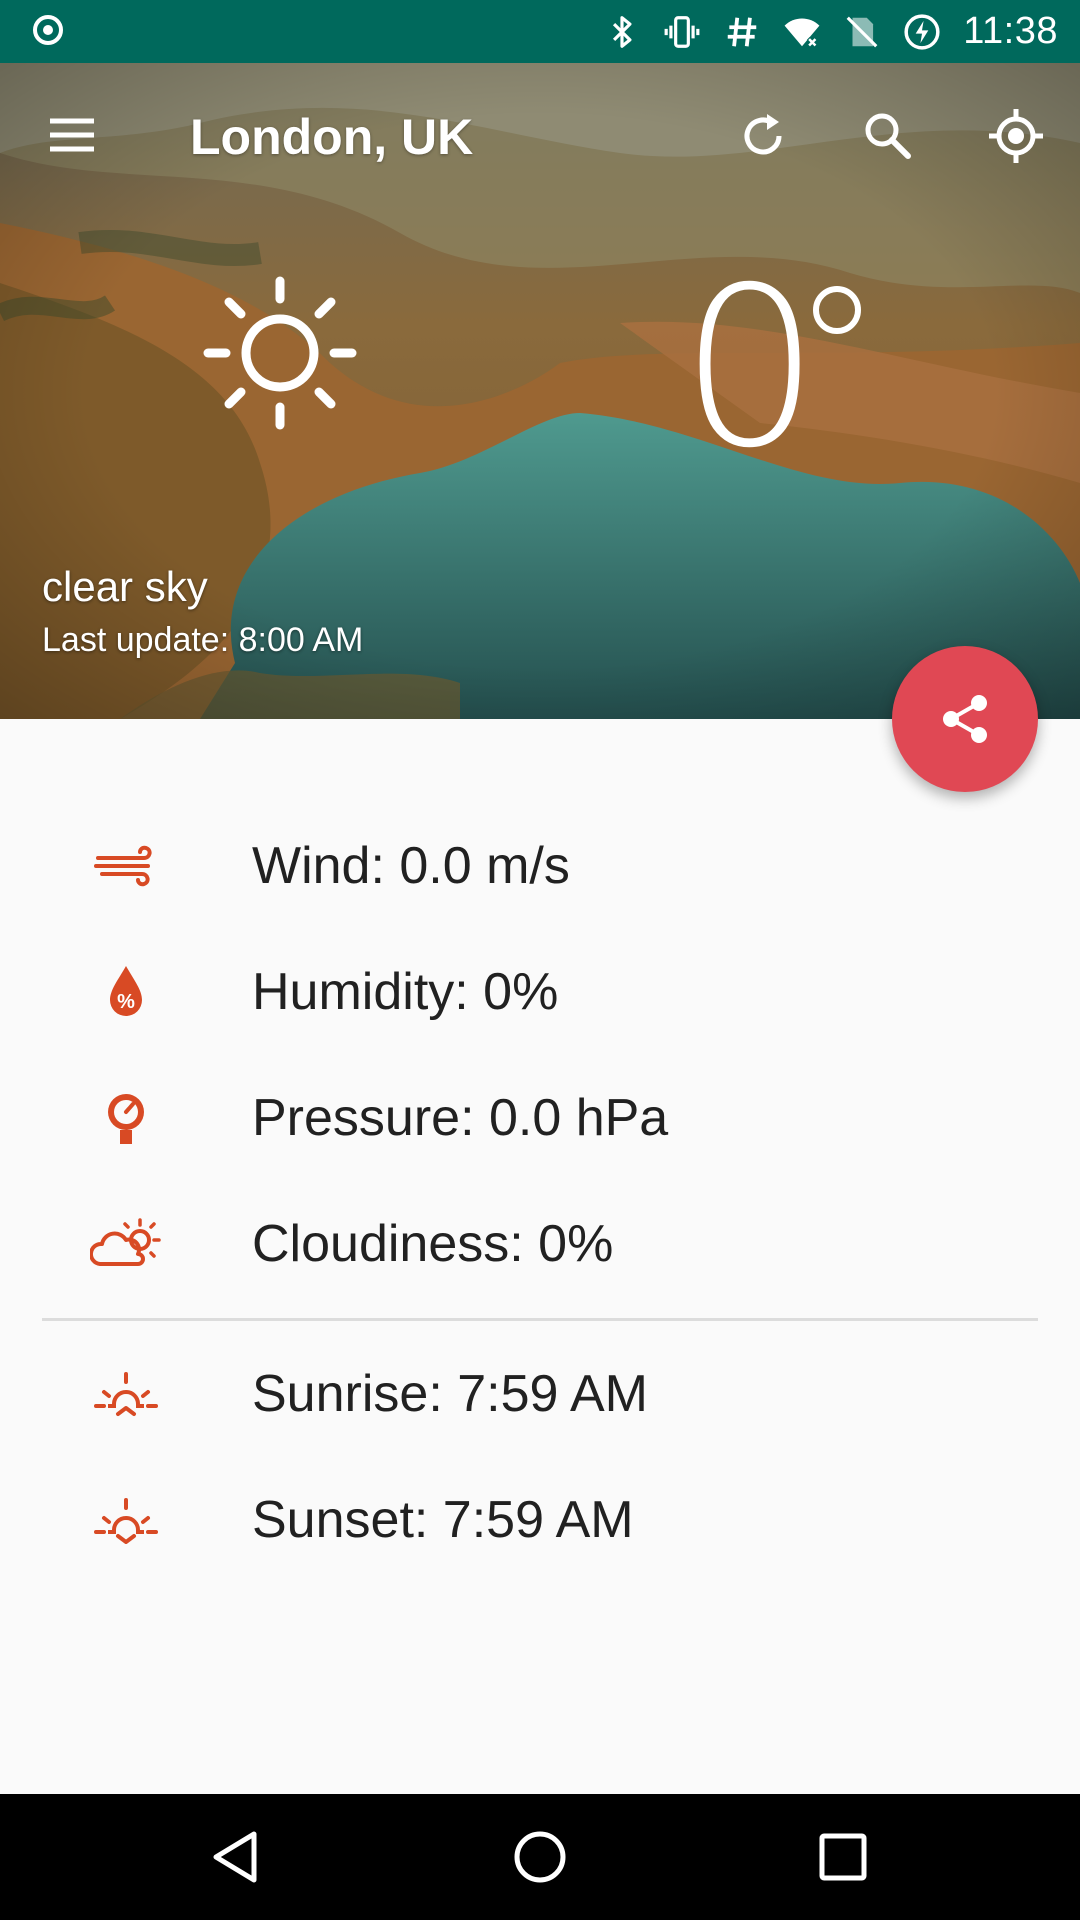 This screenshot has width=1080, height=1920. What do you see at coordinates (411, 866) in the screenshot?
I see `wind-label: Wind: 0.0 m/s` at bounding box center [411, 866].